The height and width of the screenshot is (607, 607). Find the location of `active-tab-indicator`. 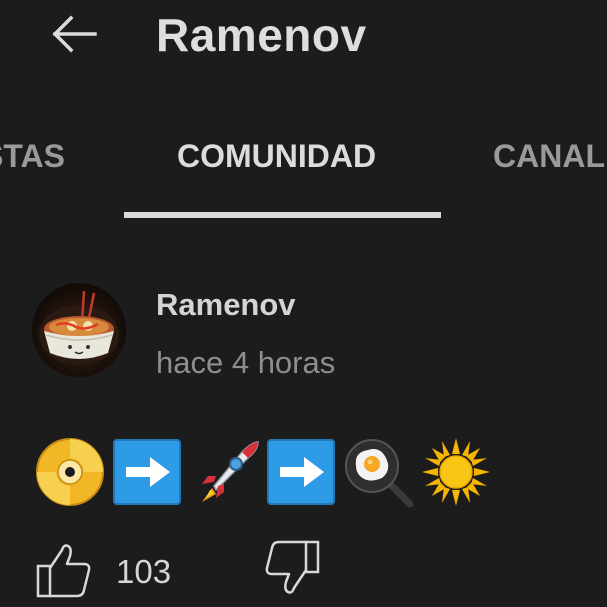

active-tab-indicator is located at coordinates (282, 215).